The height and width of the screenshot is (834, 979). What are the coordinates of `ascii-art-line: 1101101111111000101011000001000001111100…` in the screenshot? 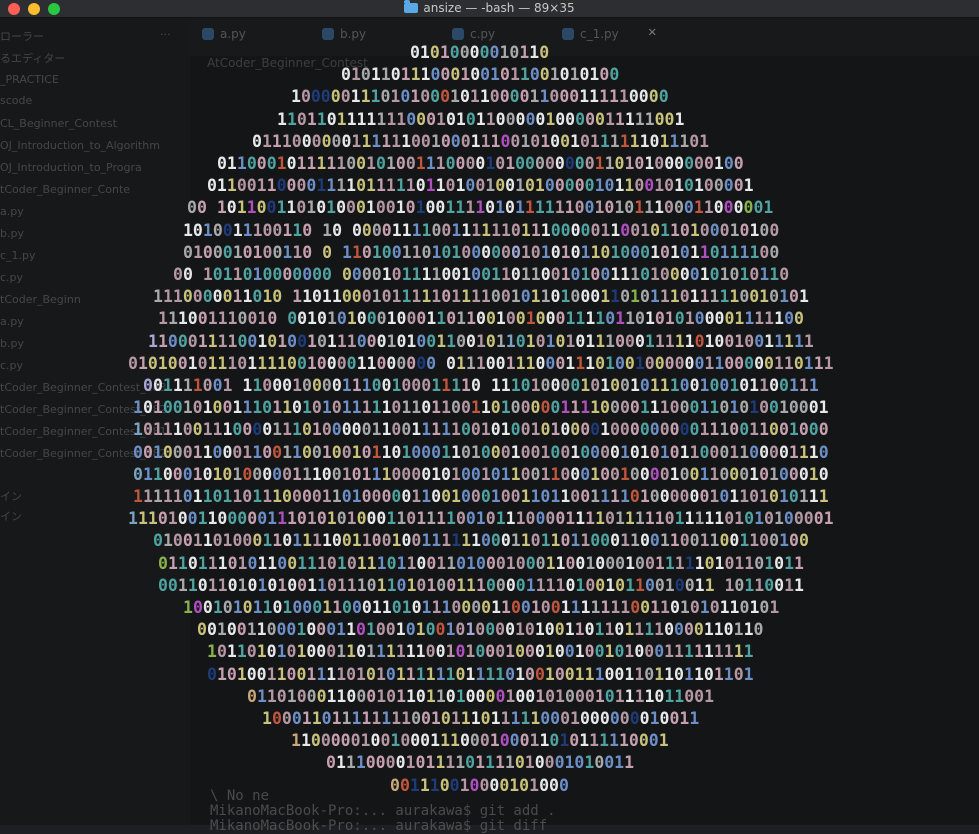 It's located at (481, 119).